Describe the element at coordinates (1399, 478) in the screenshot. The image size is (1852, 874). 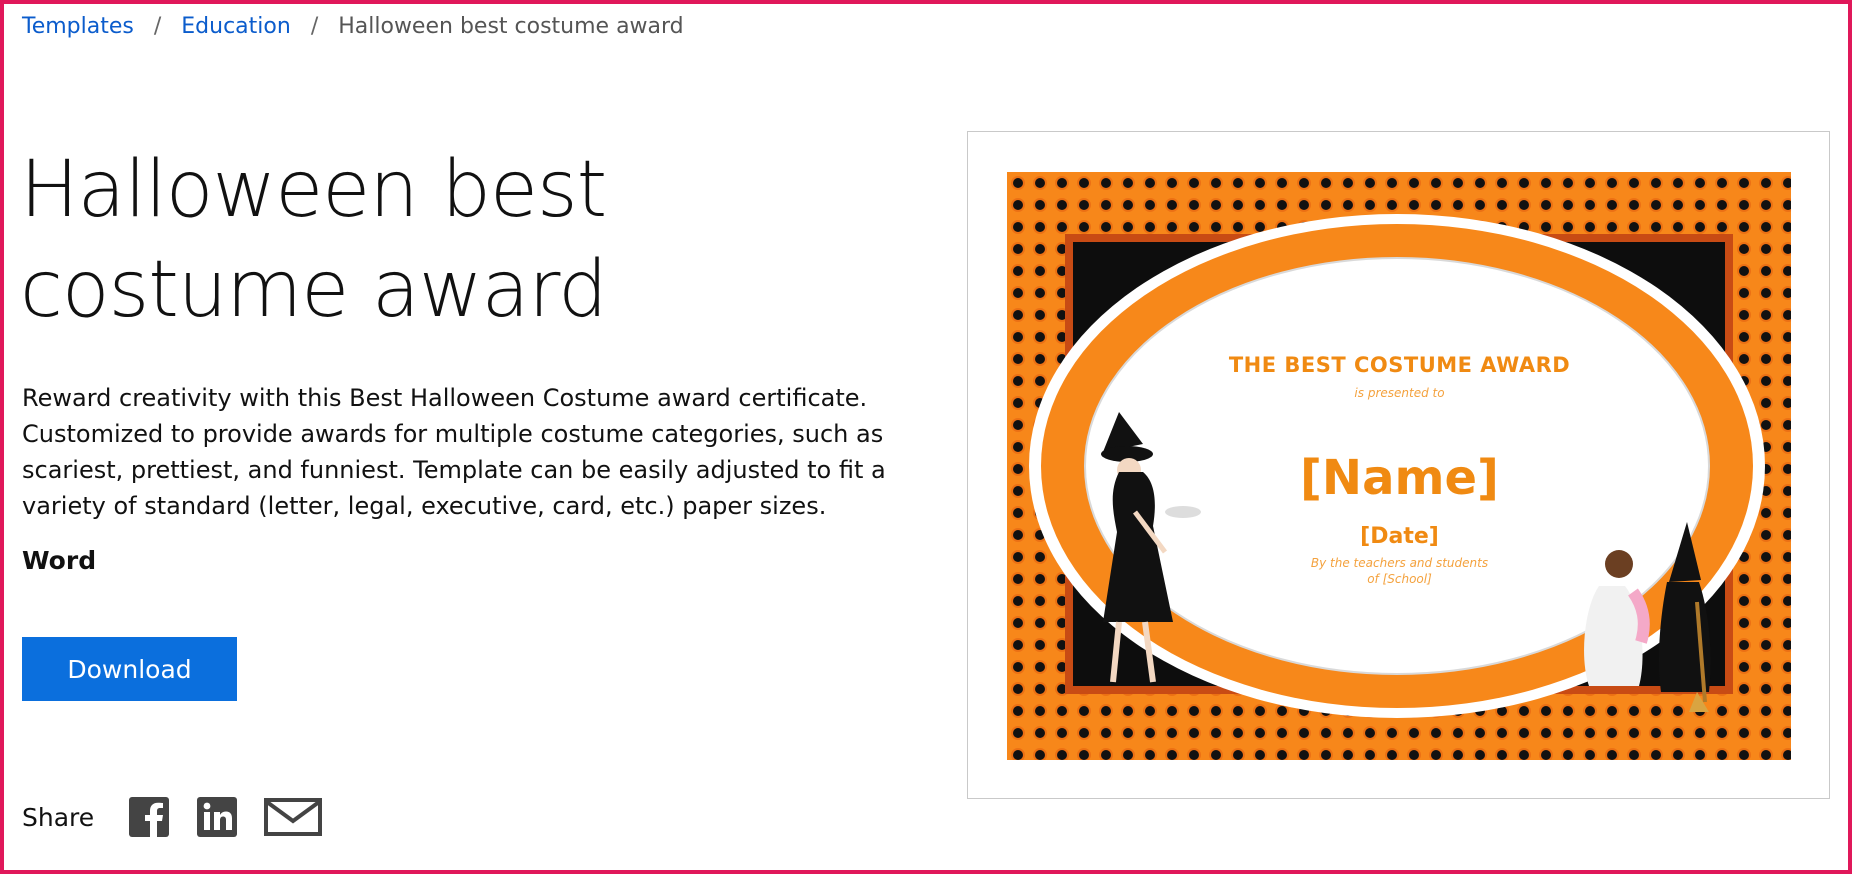
I see `certificate-name: [Name]` at that location.